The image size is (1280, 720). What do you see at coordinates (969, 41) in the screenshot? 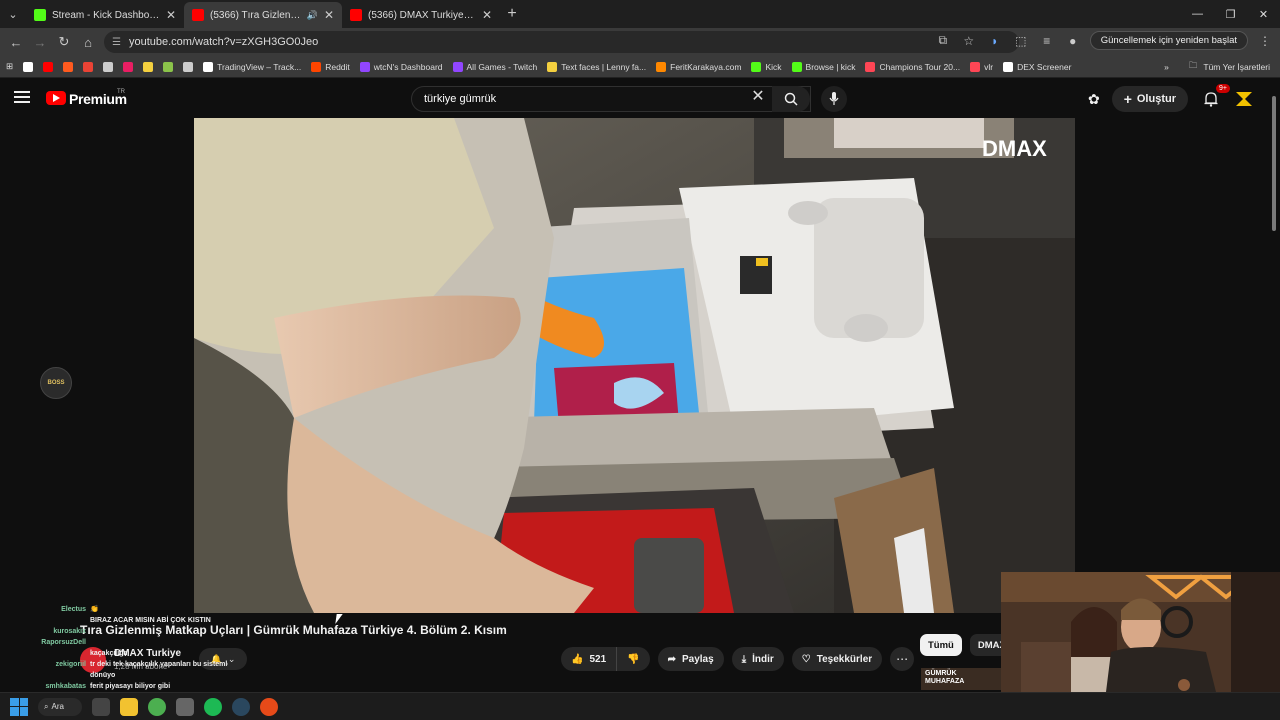
I see `bookmark-star-icon: ☆` at bounding box center [969, 41].